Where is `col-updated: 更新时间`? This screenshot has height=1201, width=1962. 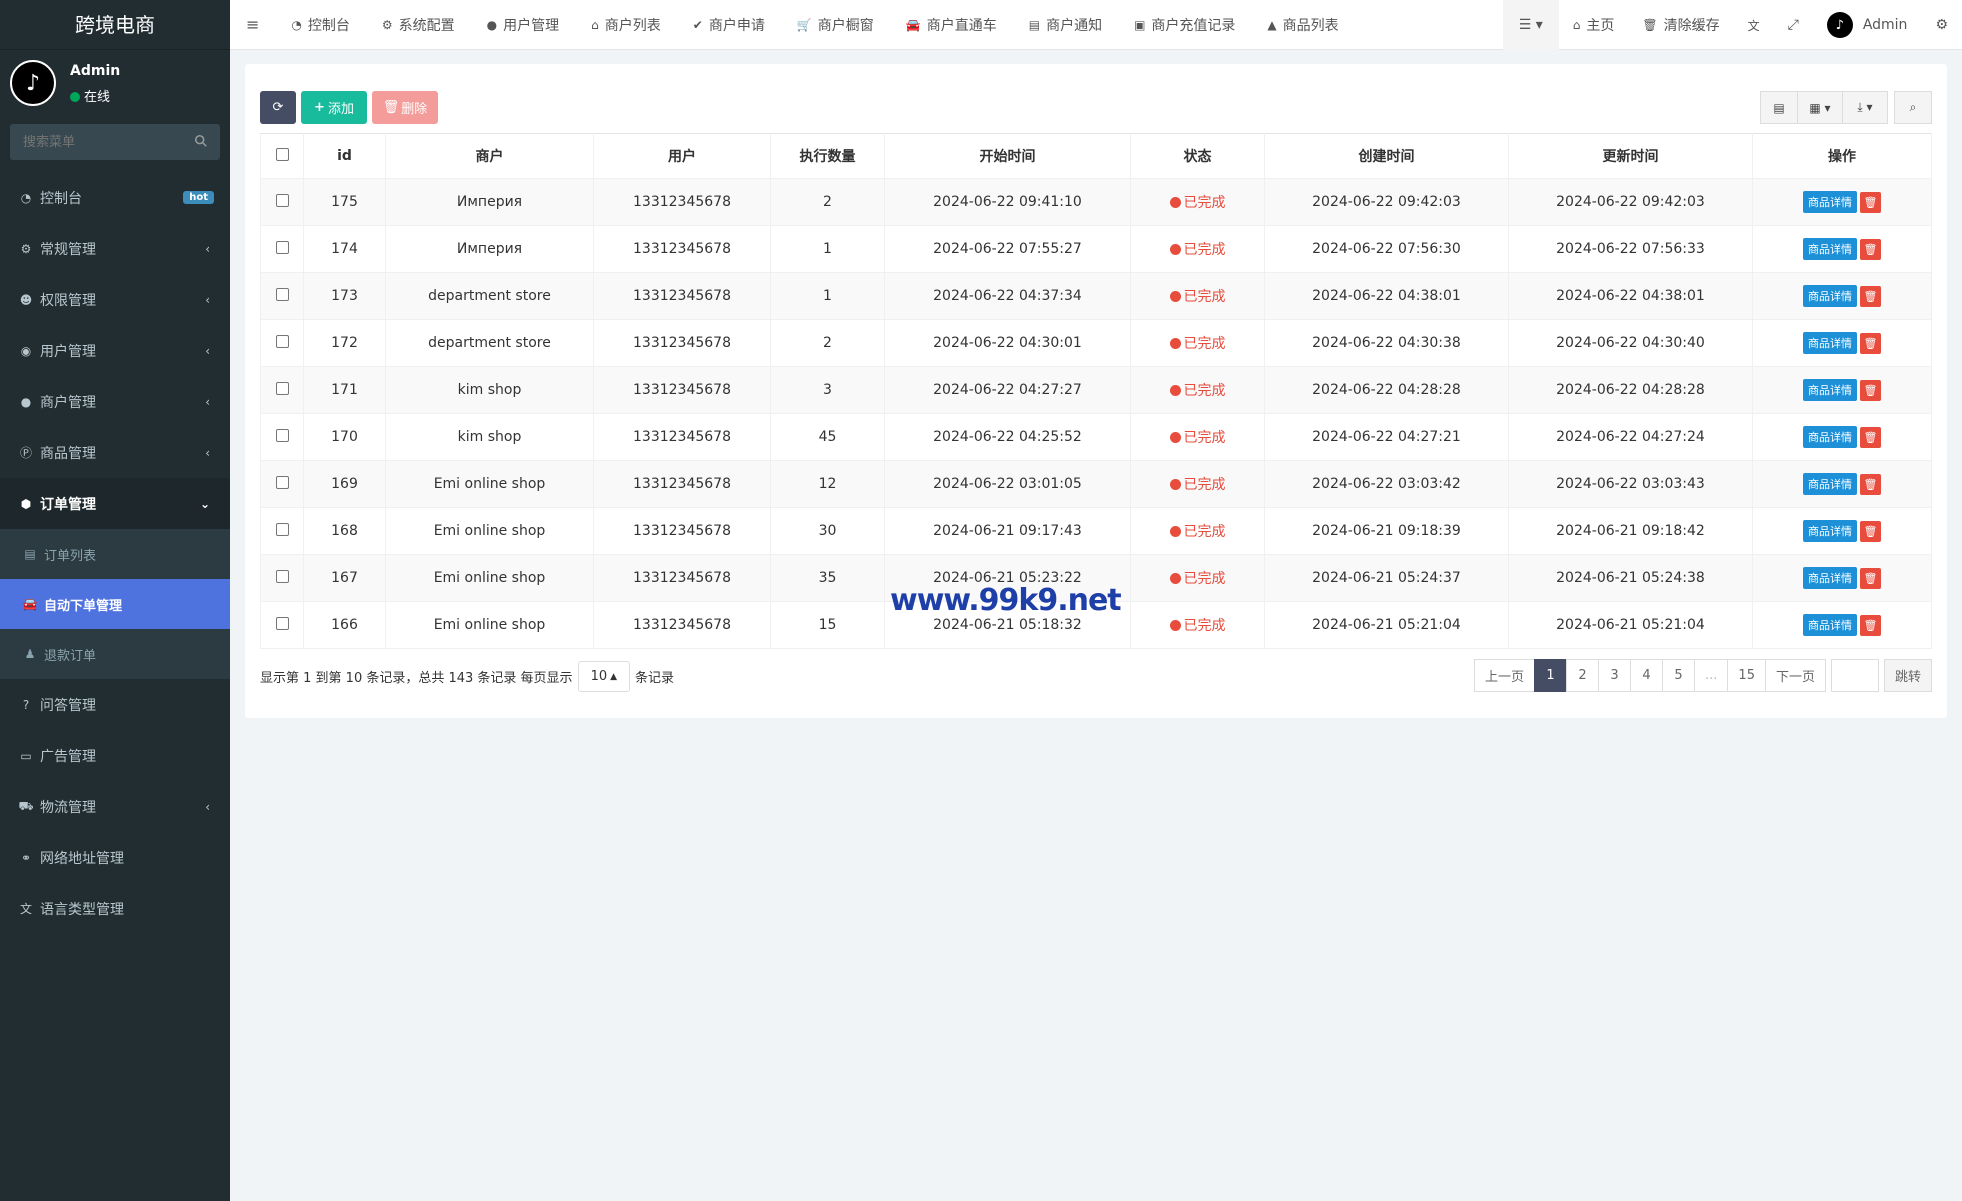
col-updated: 更新时间 is located at coordinates (1630, 156).